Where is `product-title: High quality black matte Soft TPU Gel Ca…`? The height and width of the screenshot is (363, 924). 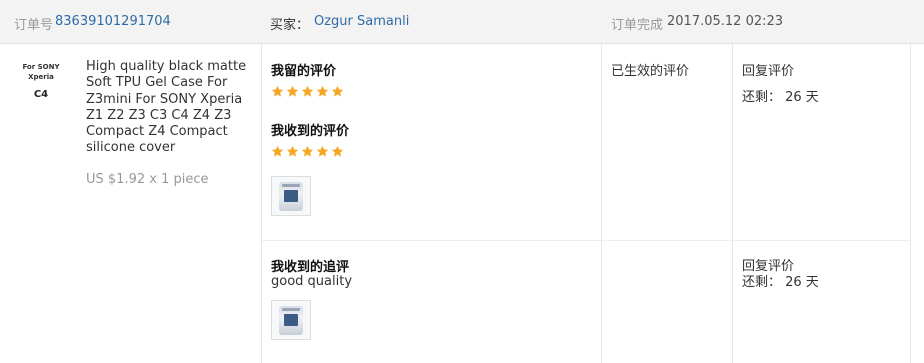
product-title: High quality black matte Soft TPU Gel Ca… is located at coordinates (168, 108).